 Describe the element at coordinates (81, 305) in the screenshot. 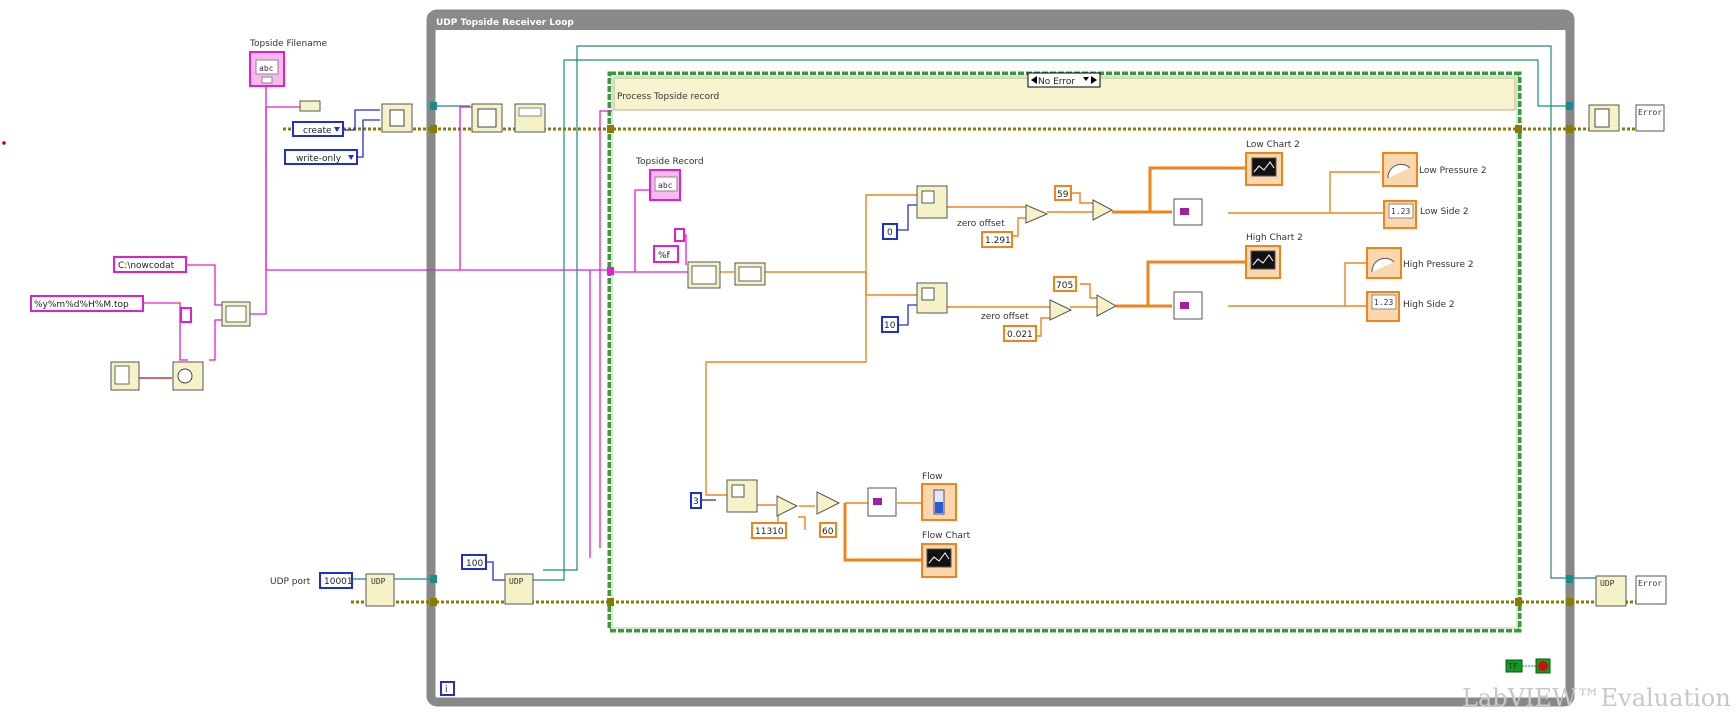

I see `format-value: %y%m%d%H%M.top` at that location.